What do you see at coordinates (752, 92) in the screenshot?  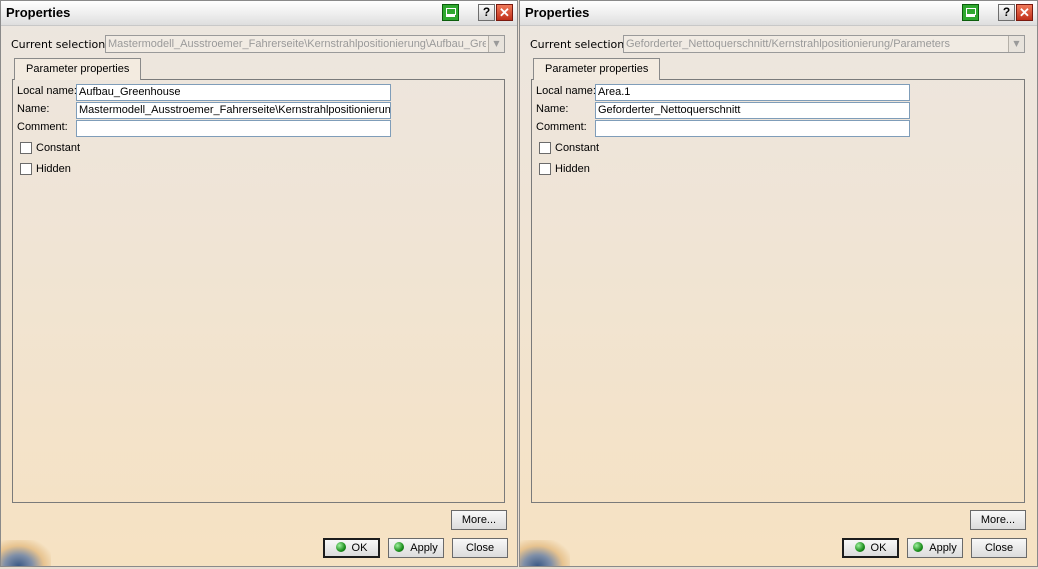 I see `local-name-field: Area.1` at bounding box center [752, 92].